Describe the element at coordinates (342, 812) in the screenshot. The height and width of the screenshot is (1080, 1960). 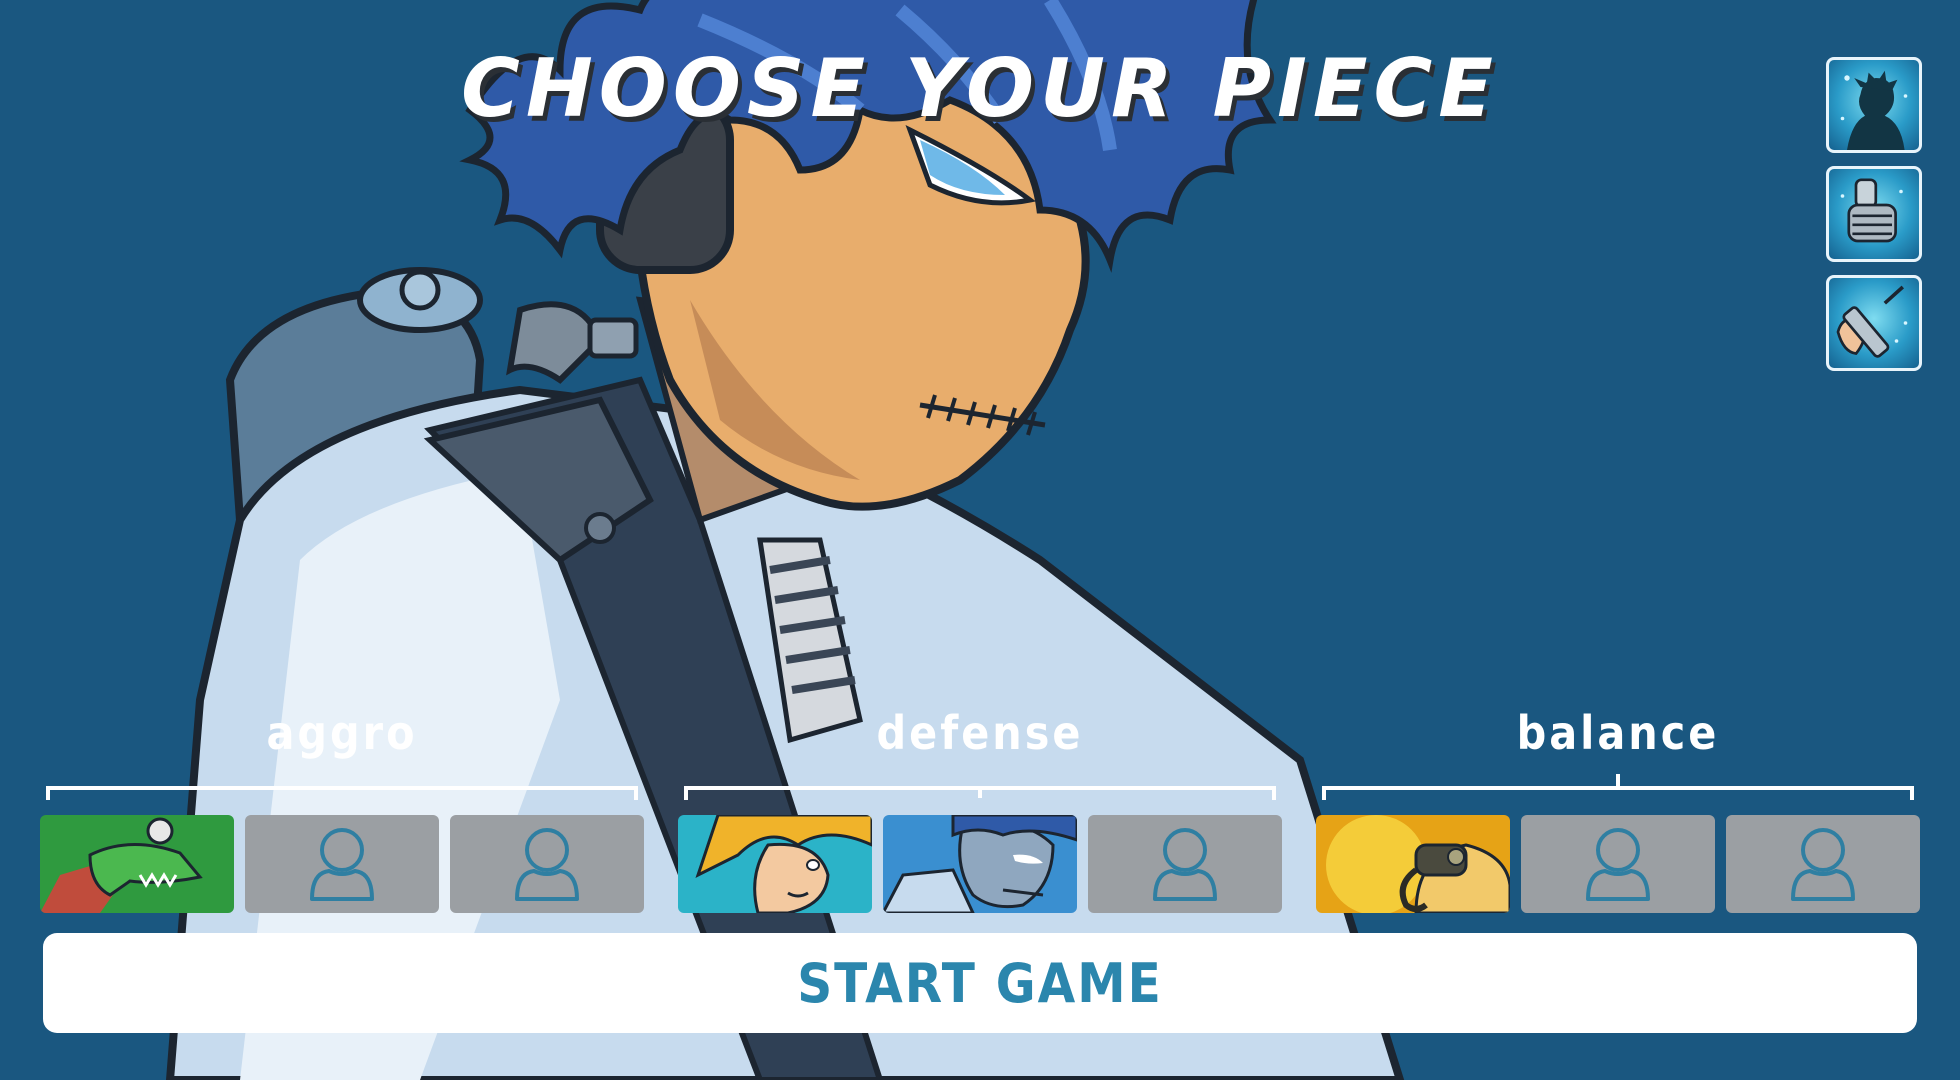
I see `group-aggro: aggro` at that location.